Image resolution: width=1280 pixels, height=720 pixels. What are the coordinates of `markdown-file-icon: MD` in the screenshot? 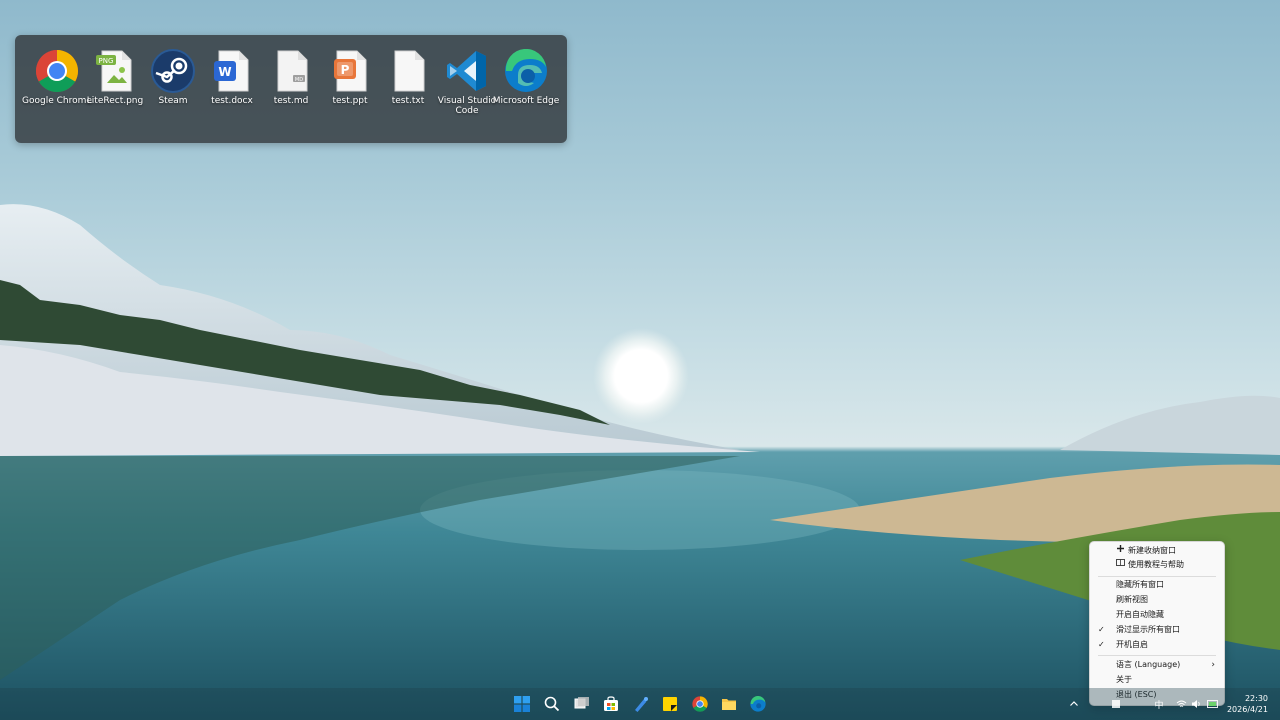 It's located at (291, 71).